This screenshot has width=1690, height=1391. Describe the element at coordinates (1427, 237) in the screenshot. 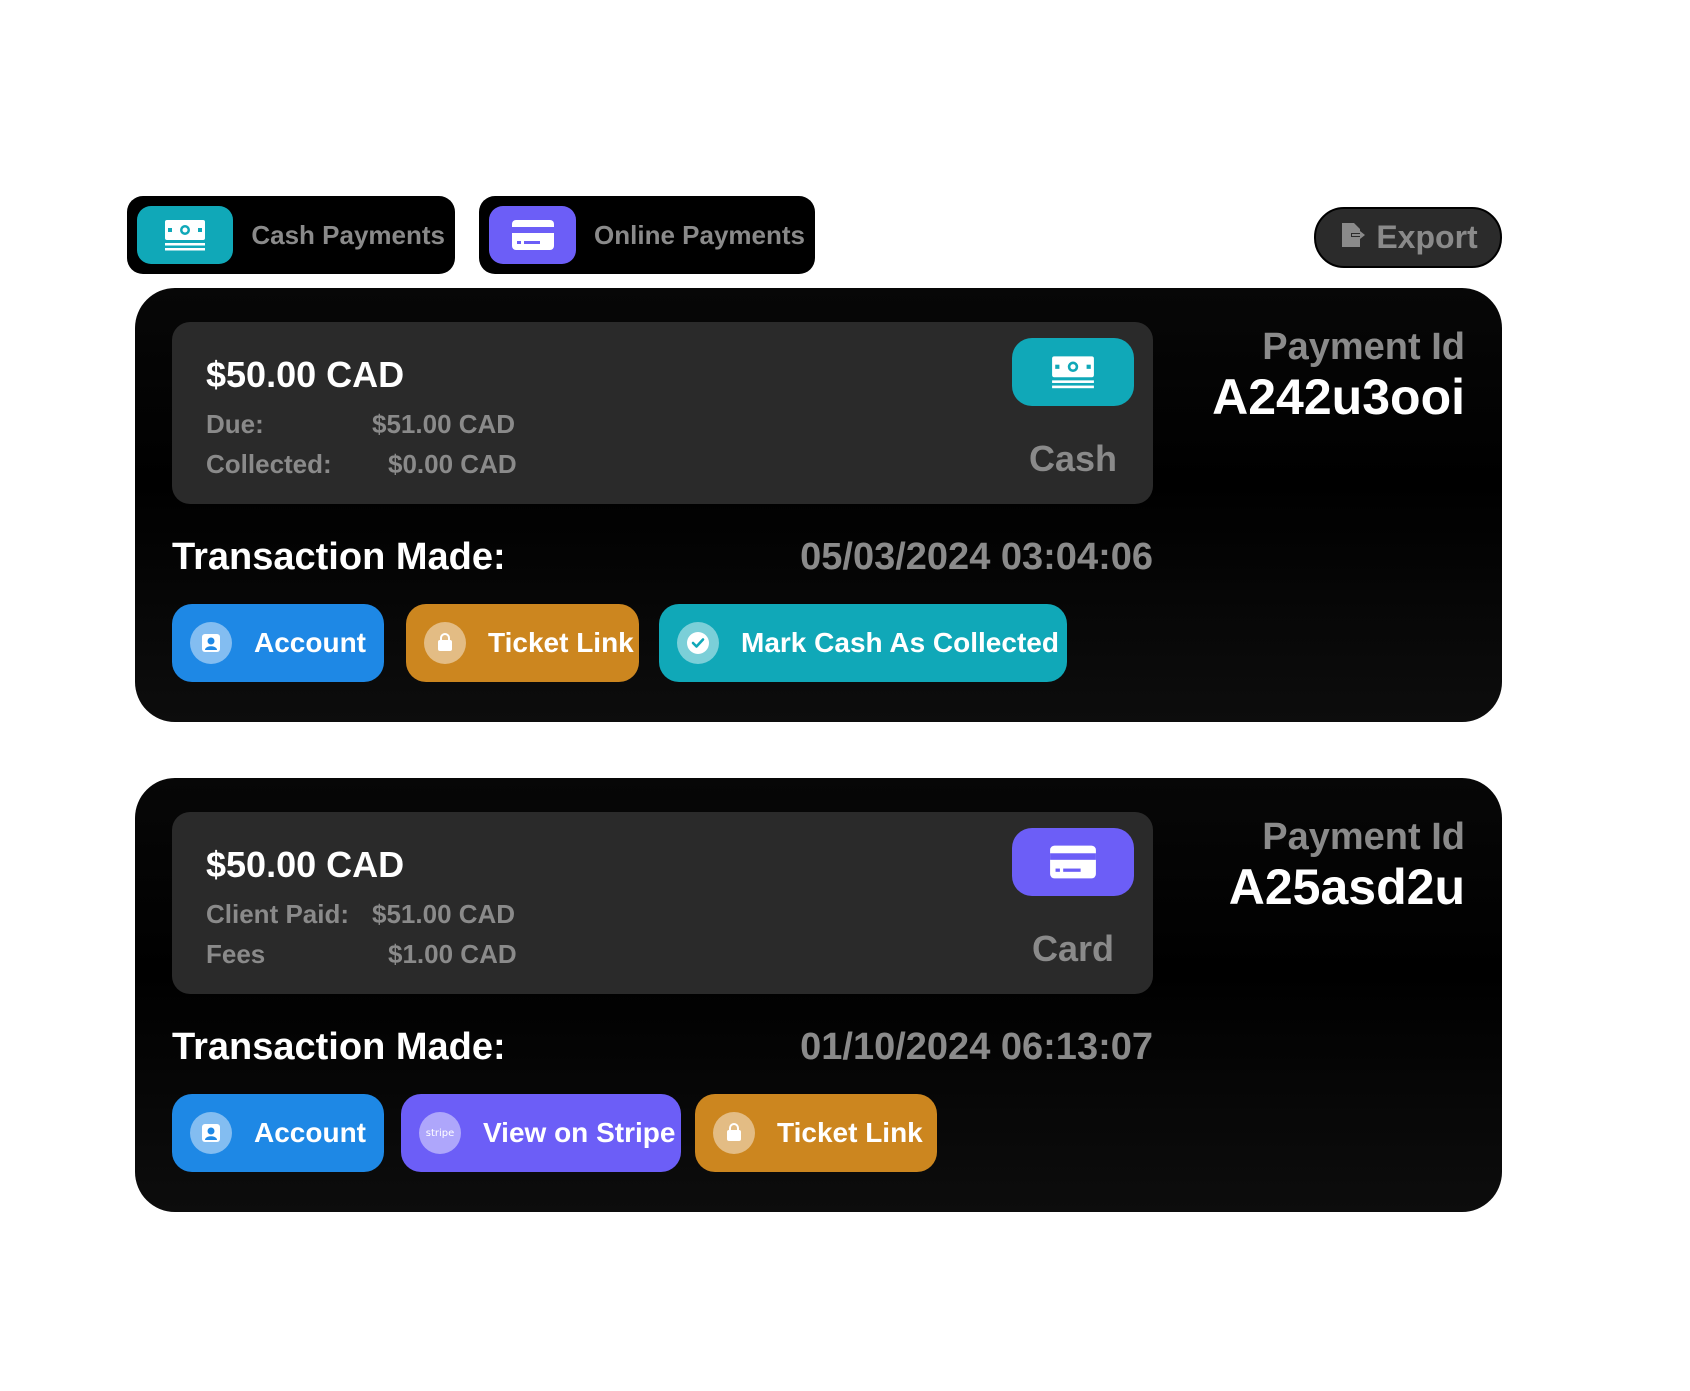

I see `export-label: Export` at that location.